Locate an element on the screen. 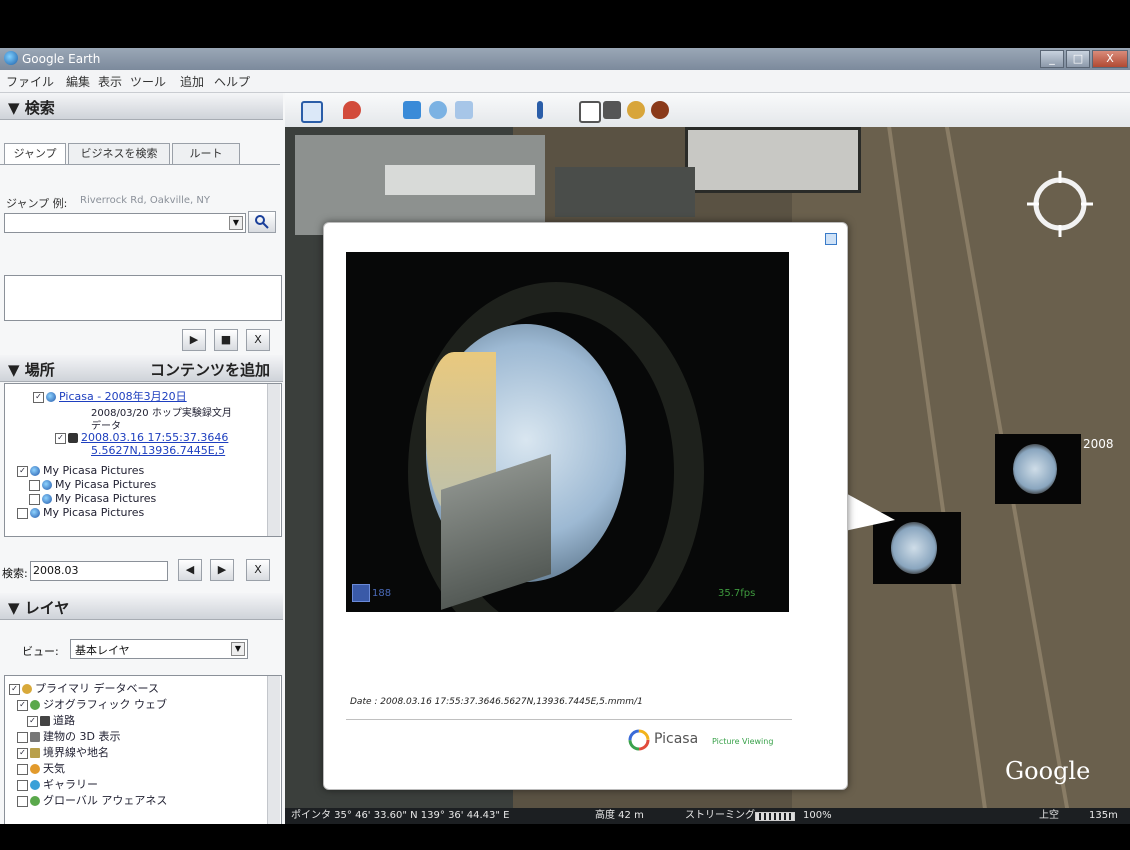 The image size is (1130, 850). menu-add: 追加 is located at coordinates (192, 81).